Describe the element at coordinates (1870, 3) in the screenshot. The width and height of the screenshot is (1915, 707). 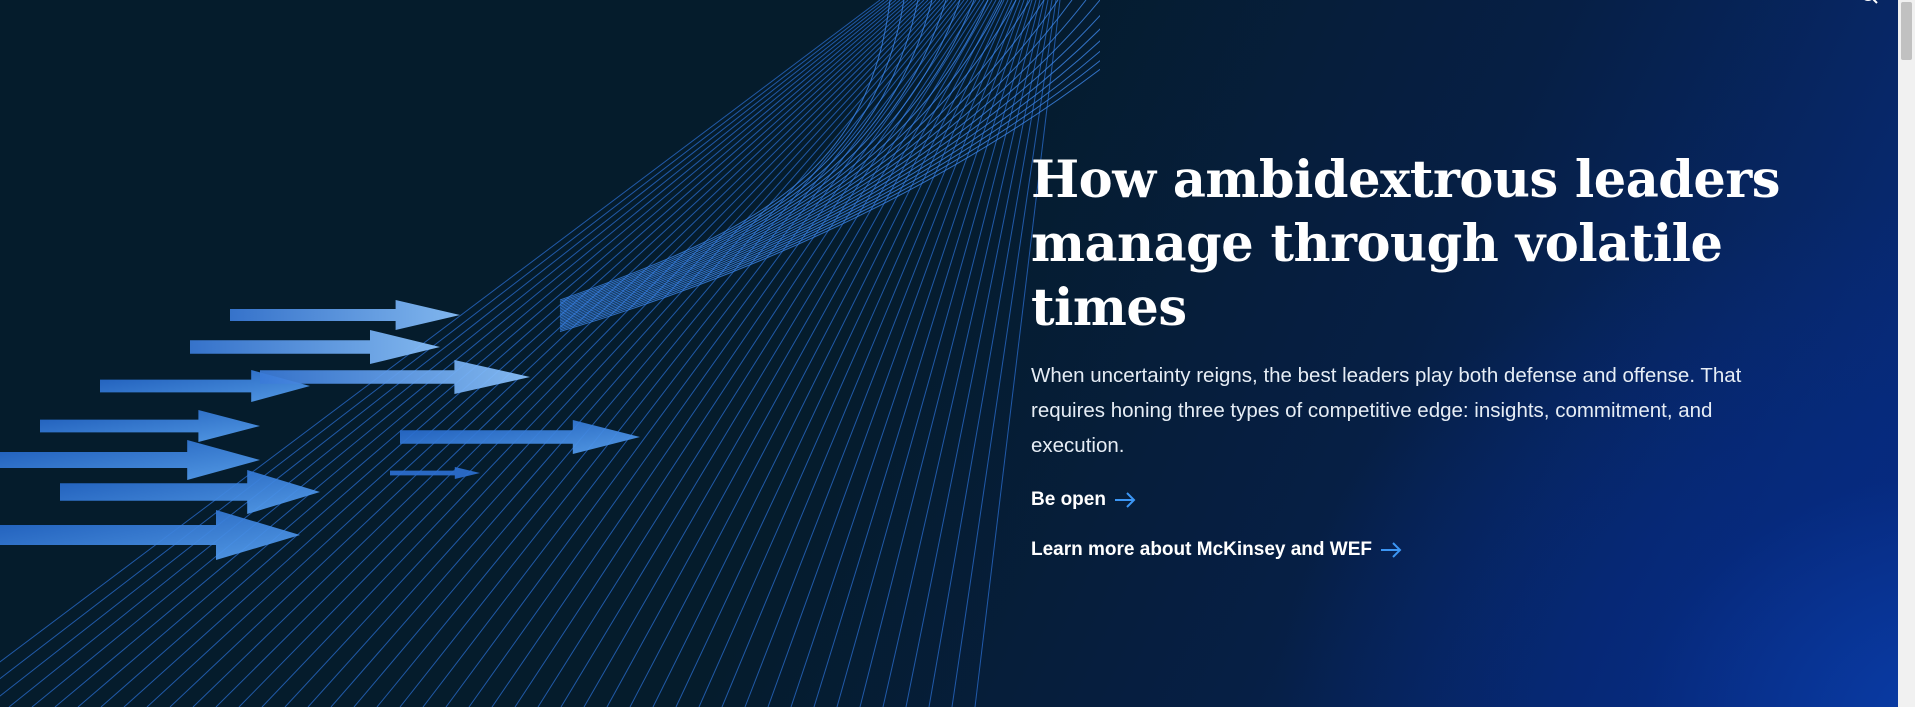
I see `search-icon` at that location.